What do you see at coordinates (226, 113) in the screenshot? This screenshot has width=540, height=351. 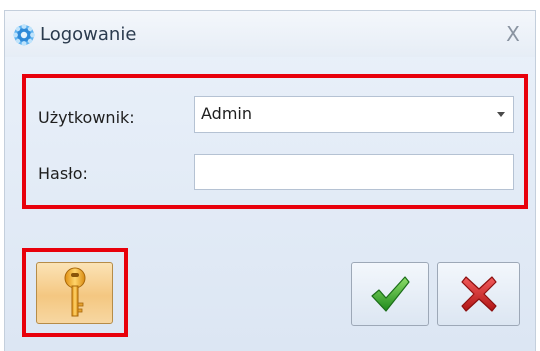 I see `username-value: Admin` at bounding box center [226, 113].